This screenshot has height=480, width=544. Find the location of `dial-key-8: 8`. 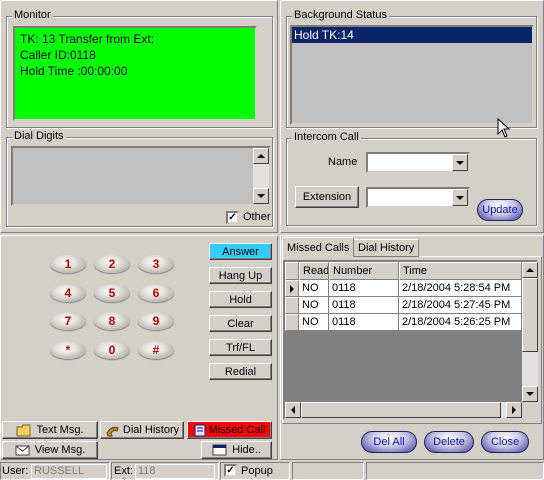

dial-key-8: 8 is located at coordinates (112, 321).